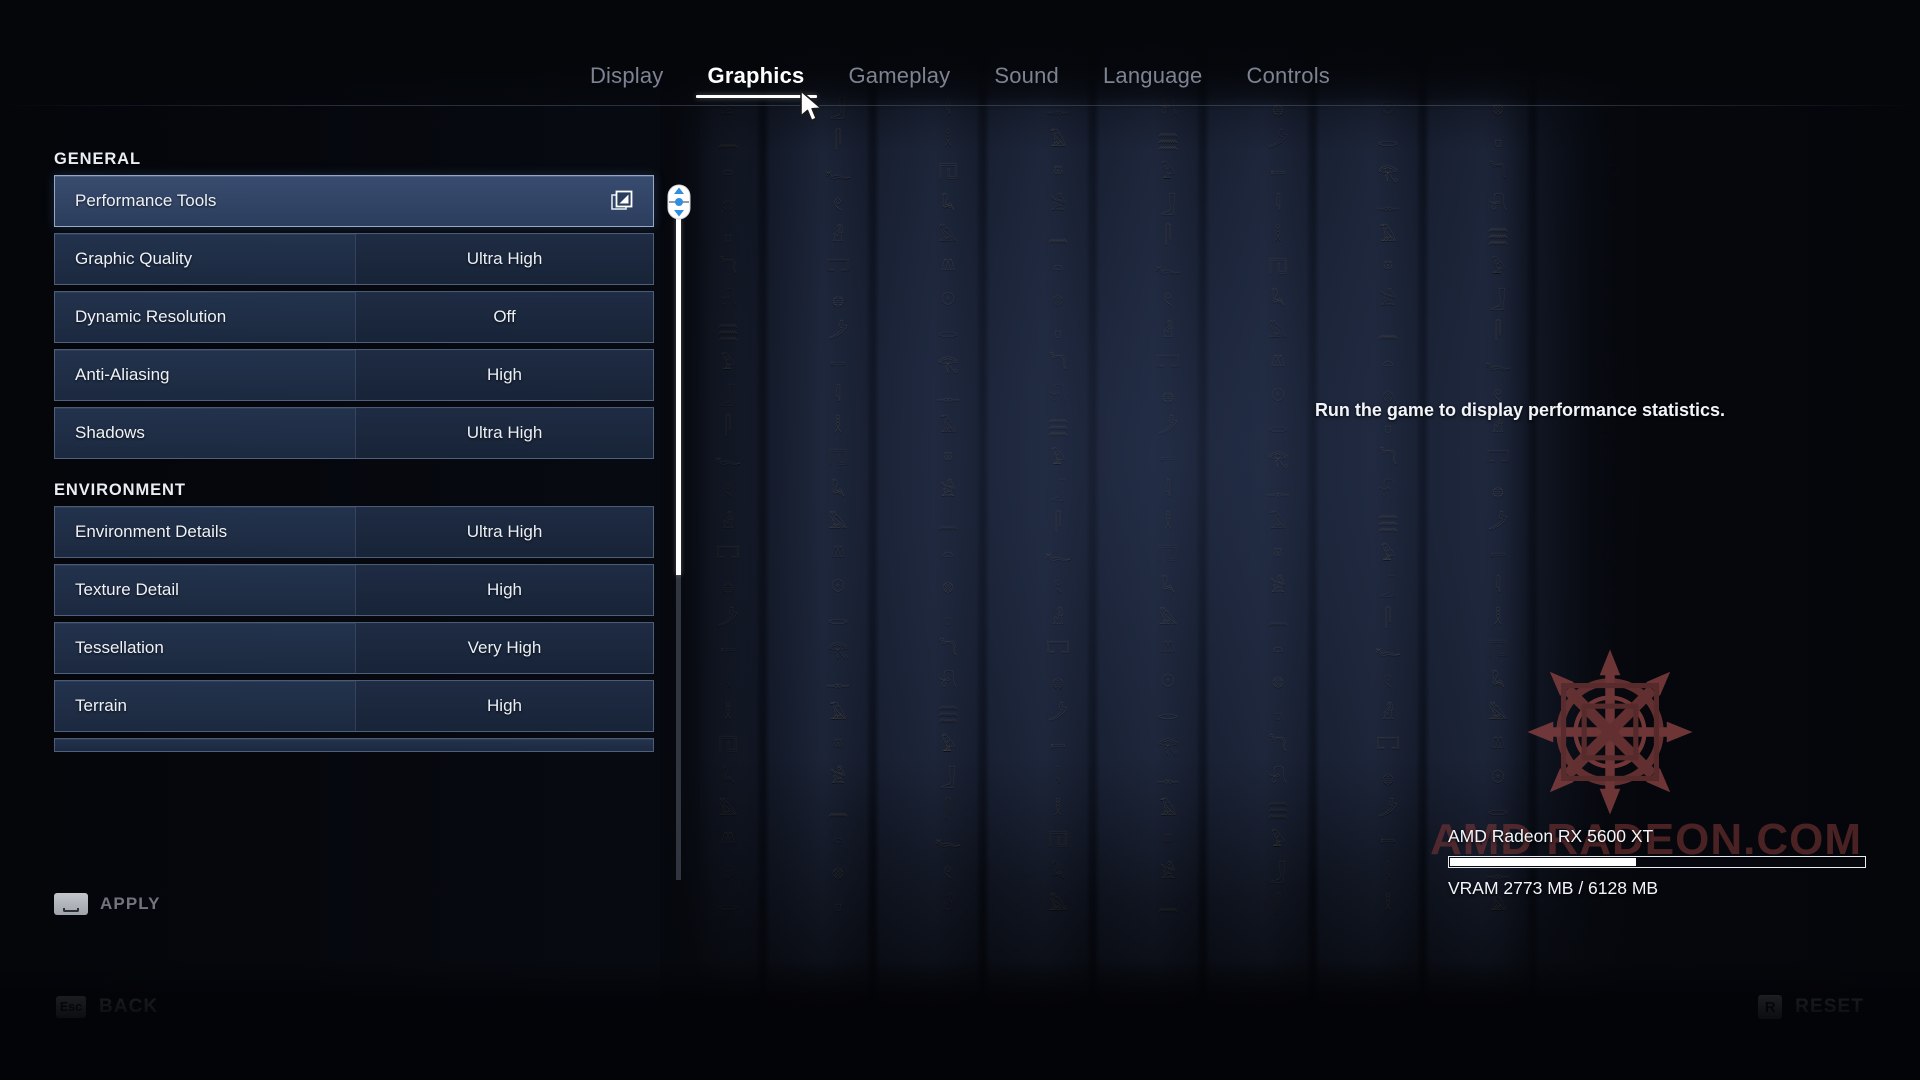 The image size is (1920, 1080). Describe the element at coordinates (678, 396) in the screenshot. I see `scrollbar-thumb` at that location.